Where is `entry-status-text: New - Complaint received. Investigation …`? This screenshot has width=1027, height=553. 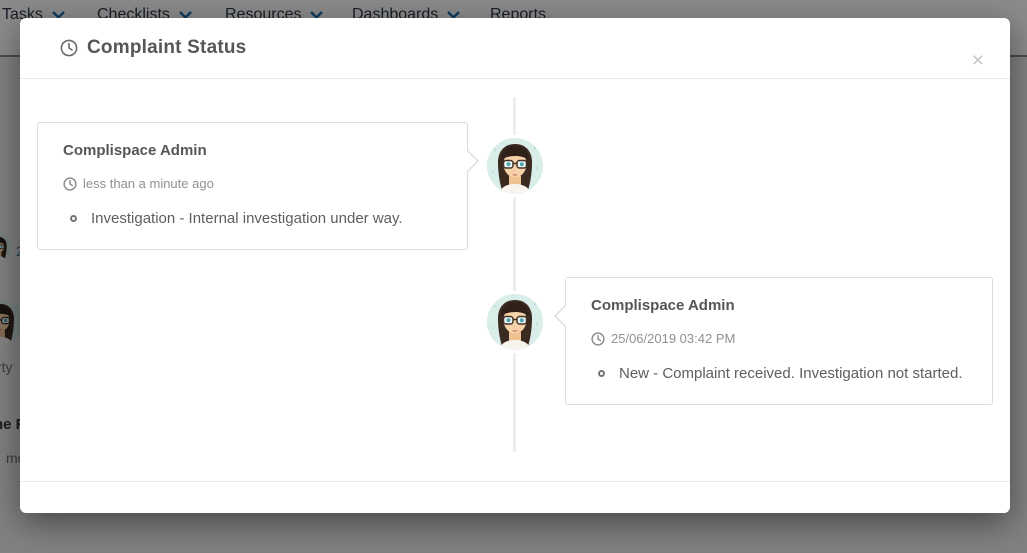
entry-status-text: New - Complaint received. Investigation … is located at coordinates (791, 373).